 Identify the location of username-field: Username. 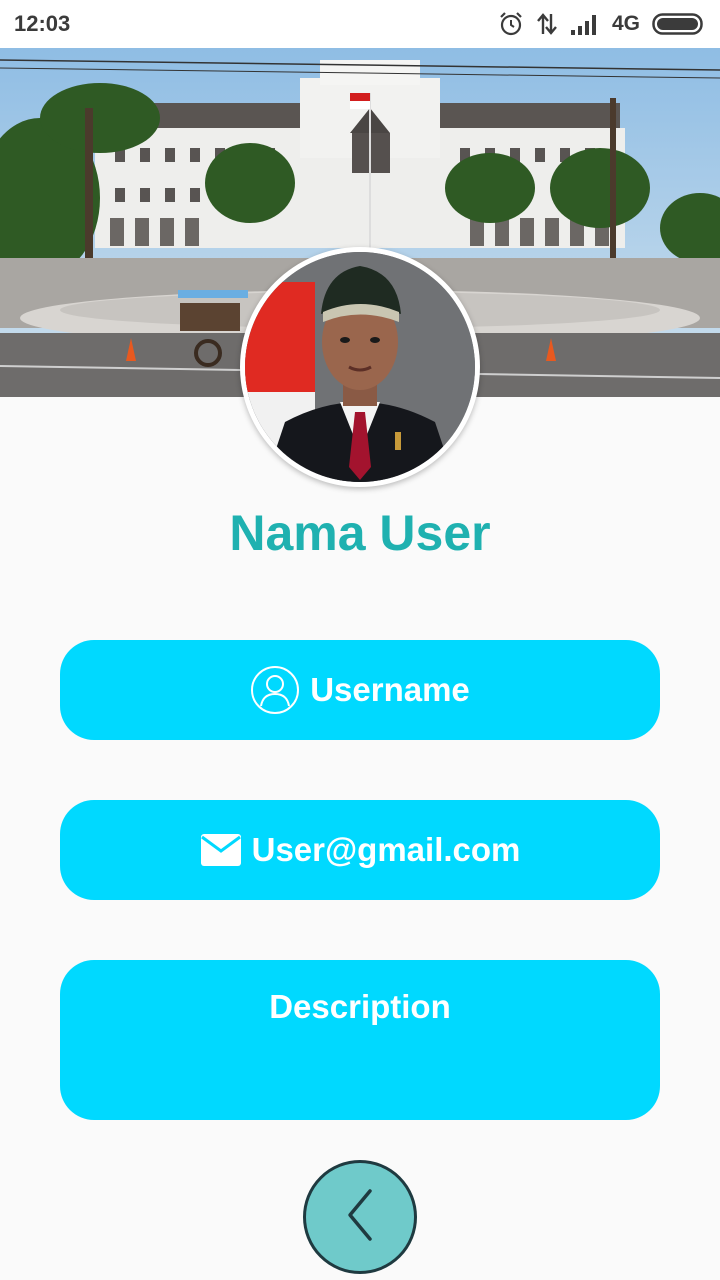
(360, 690).